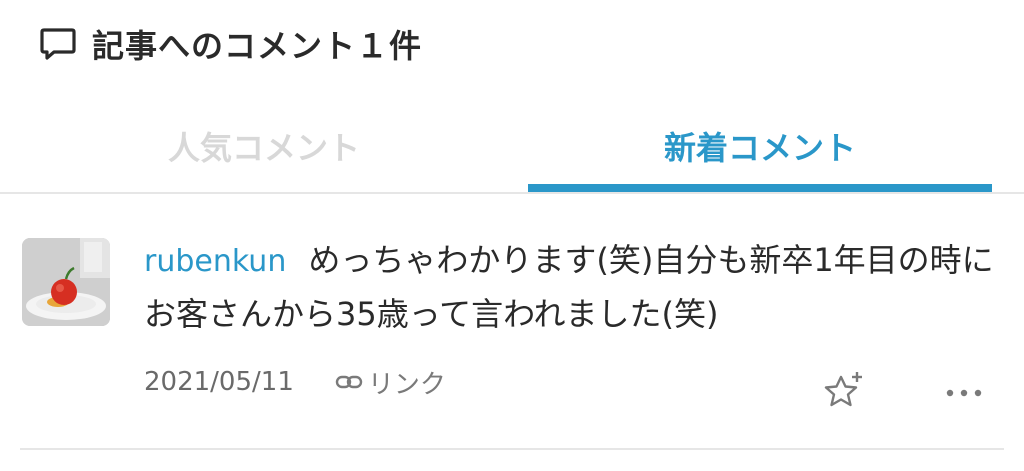  Describe the element at coordinates (406, 384) in the screenshot. I see `link-label: リンク` at that location.